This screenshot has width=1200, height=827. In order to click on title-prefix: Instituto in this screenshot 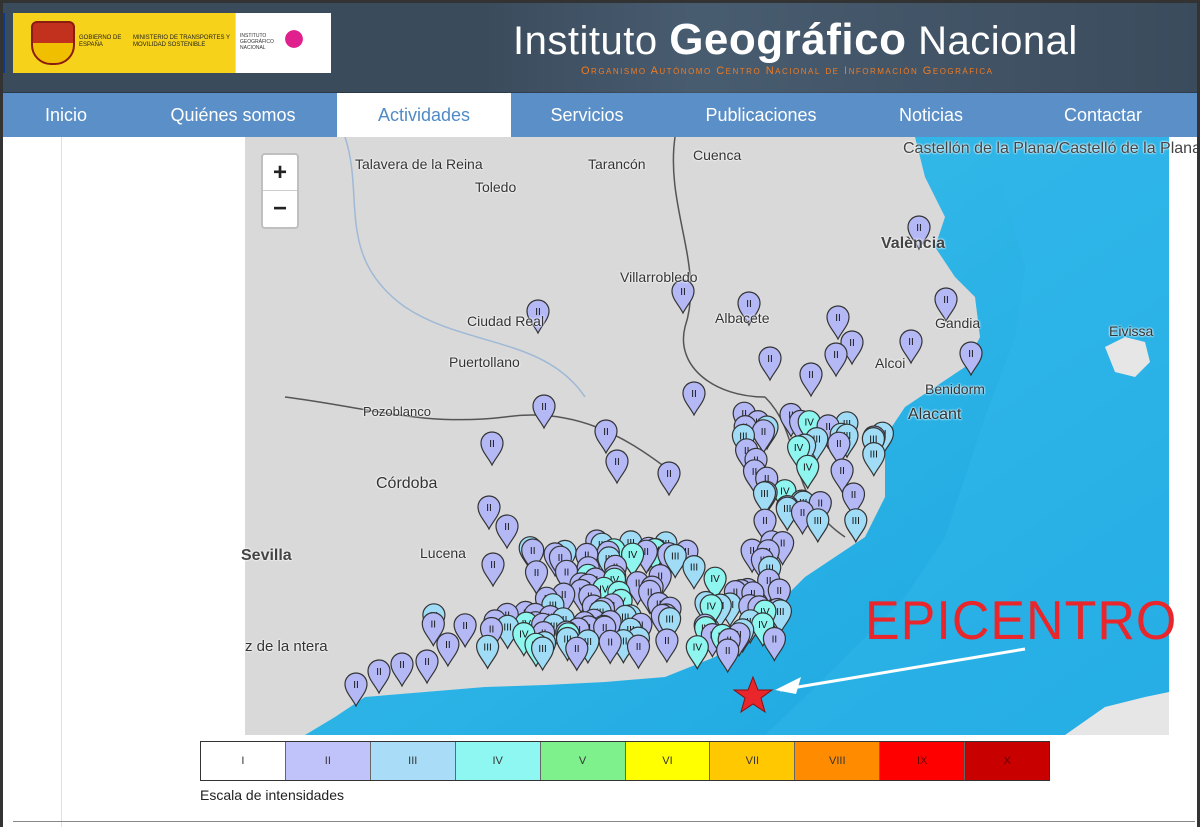, I will do `click(591, 41)`.